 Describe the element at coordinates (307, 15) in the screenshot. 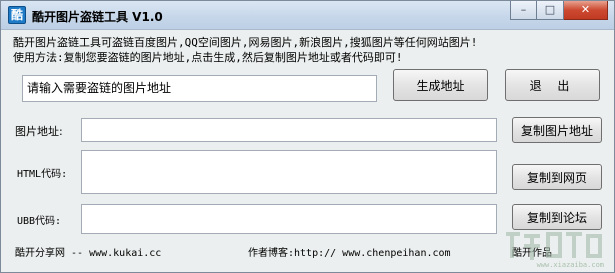

I see `title-bar: 酷 酷开图片盗链工具 V1.0 – □ ✕` at that location.